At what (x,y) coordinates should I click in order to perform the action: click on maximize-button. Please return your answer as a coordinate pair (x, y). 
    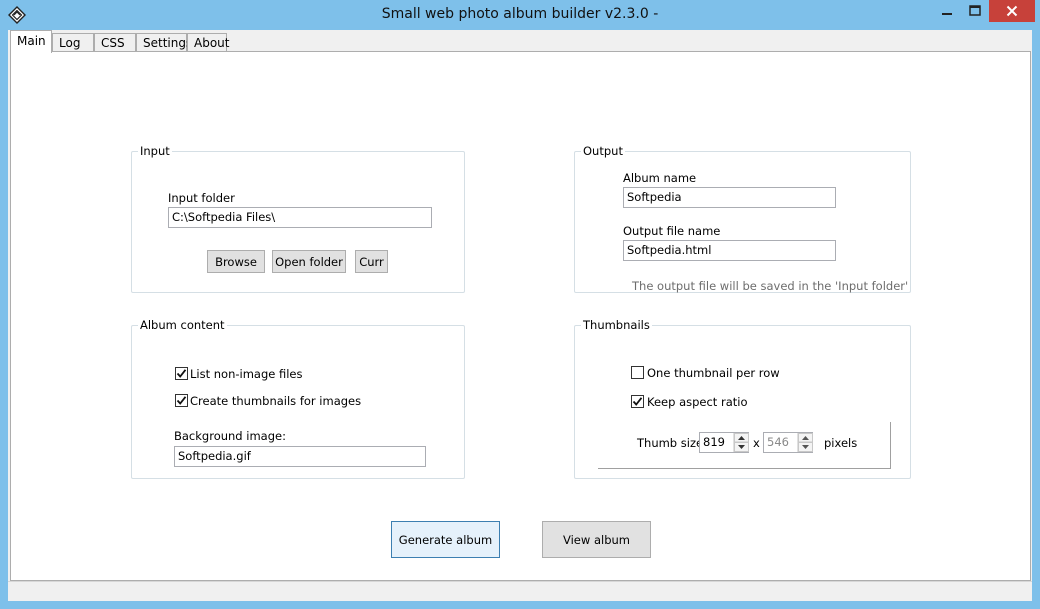
    Looking at the image, I should click on (975, 11).